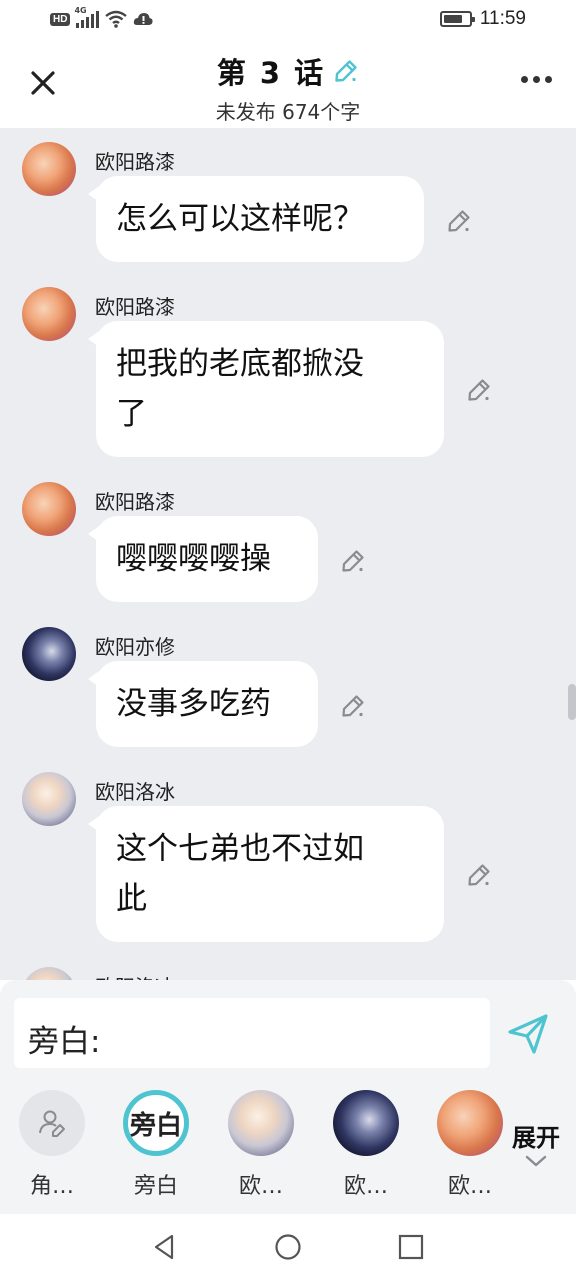 The width and height of the screenshot is (576, 1280). I want to click on expand-button: 展开, so click(536, 1145).